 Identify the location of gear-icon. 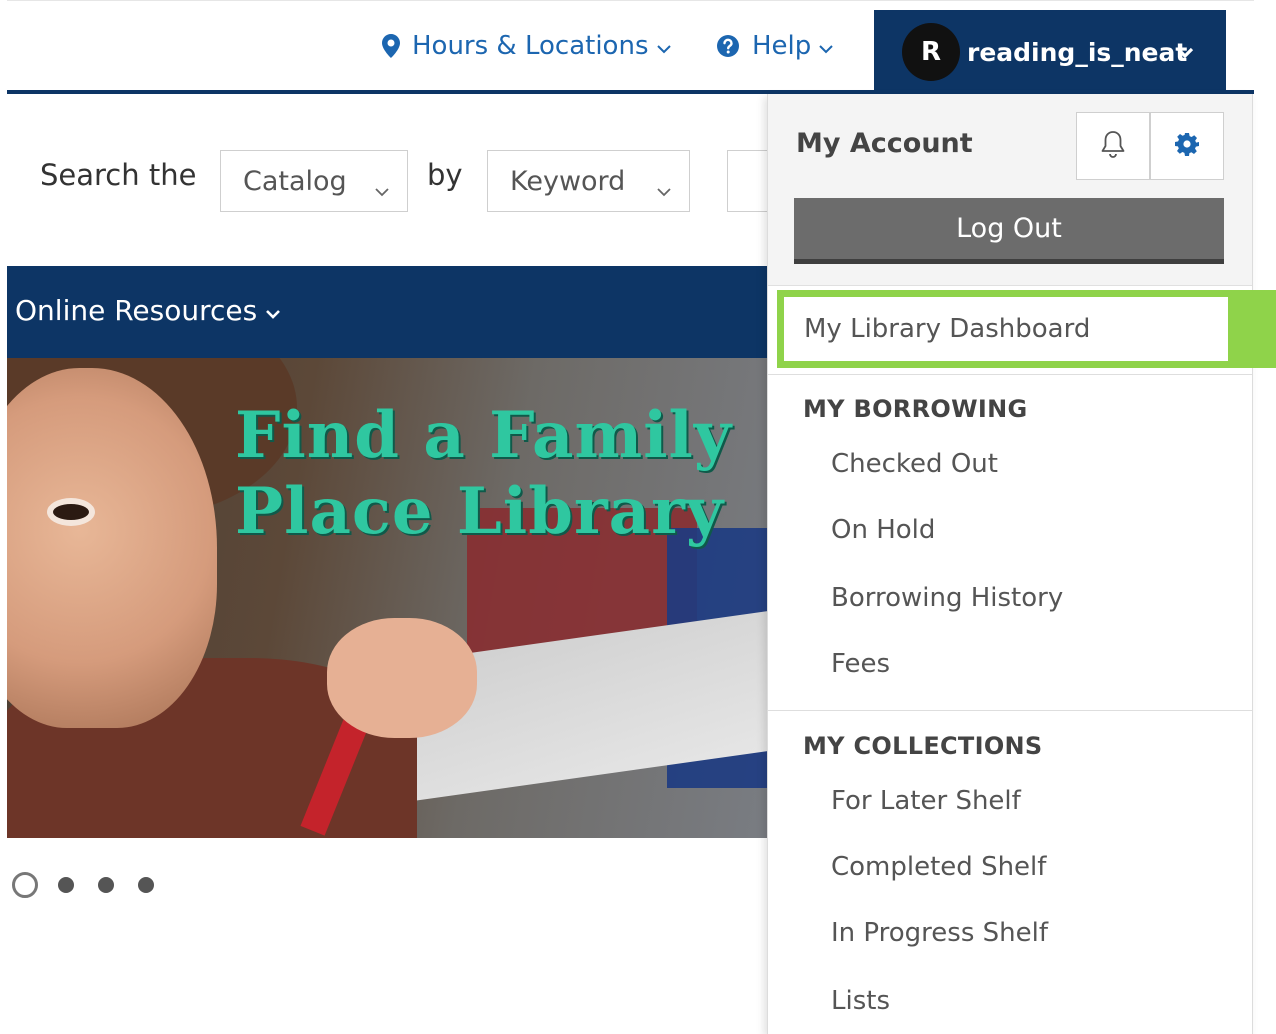
(1187, 146).